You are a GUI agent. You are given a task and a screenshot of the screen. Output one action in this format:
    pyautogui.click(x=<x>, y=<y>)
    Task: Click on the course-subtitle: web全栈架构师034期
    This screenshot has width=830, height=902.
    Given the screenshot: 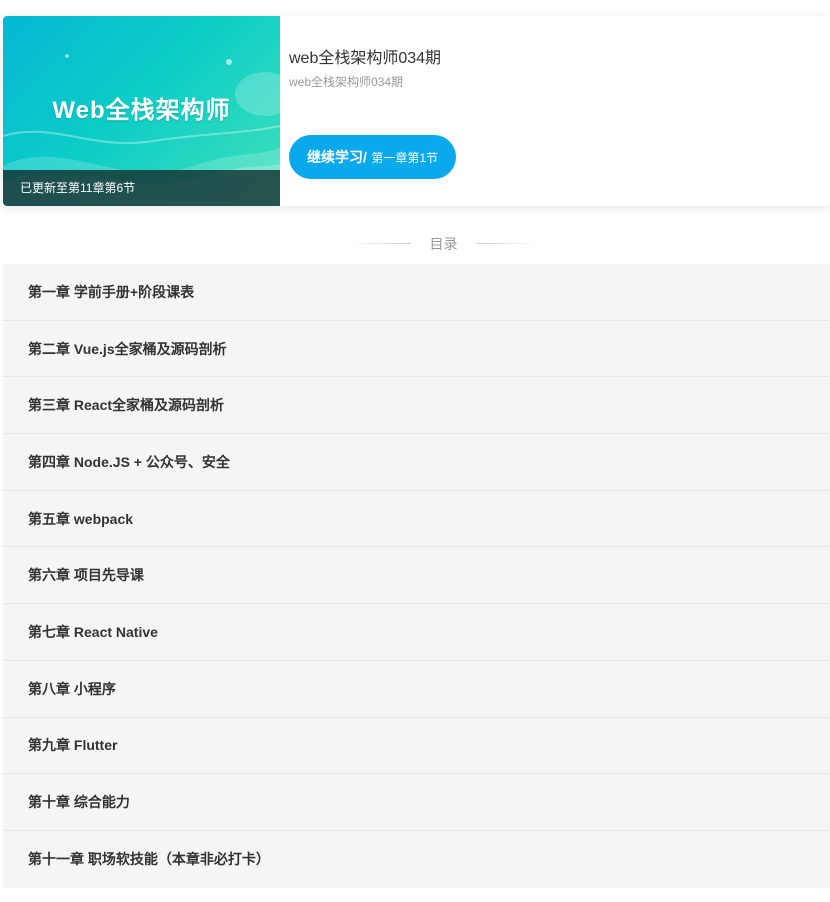 What is the action you would take?
    pyautogui.click(x=346, y=82)
    